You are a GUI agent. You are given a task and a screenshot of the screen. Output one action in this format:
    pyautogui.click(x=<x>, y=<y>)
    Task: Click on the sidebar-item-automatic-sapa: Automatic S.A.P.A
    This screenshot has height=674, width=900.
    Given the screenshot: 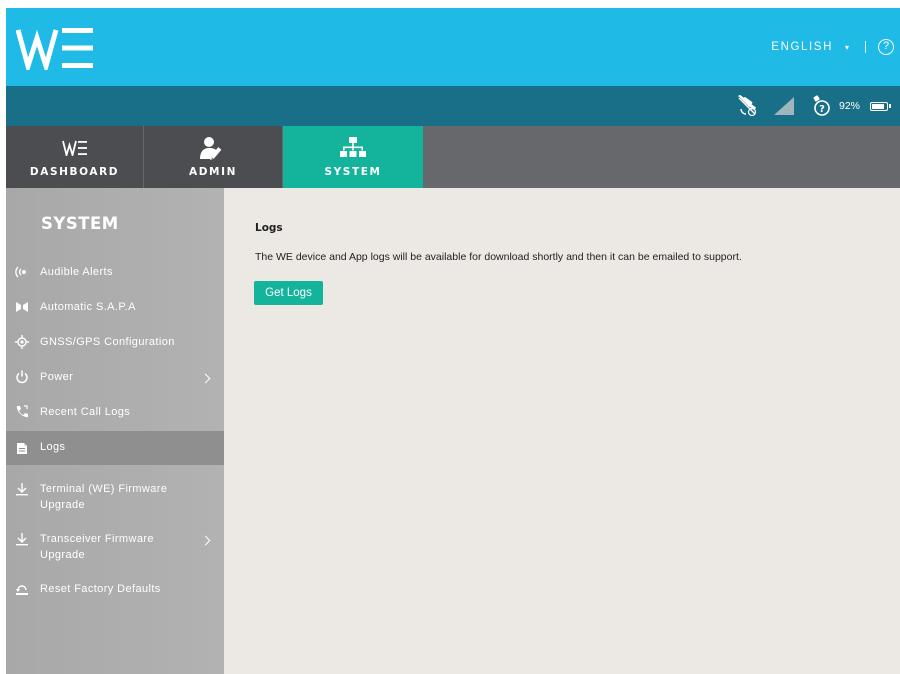 What is the action you would take?
    pyautogui.click(x=115, y=308)
    